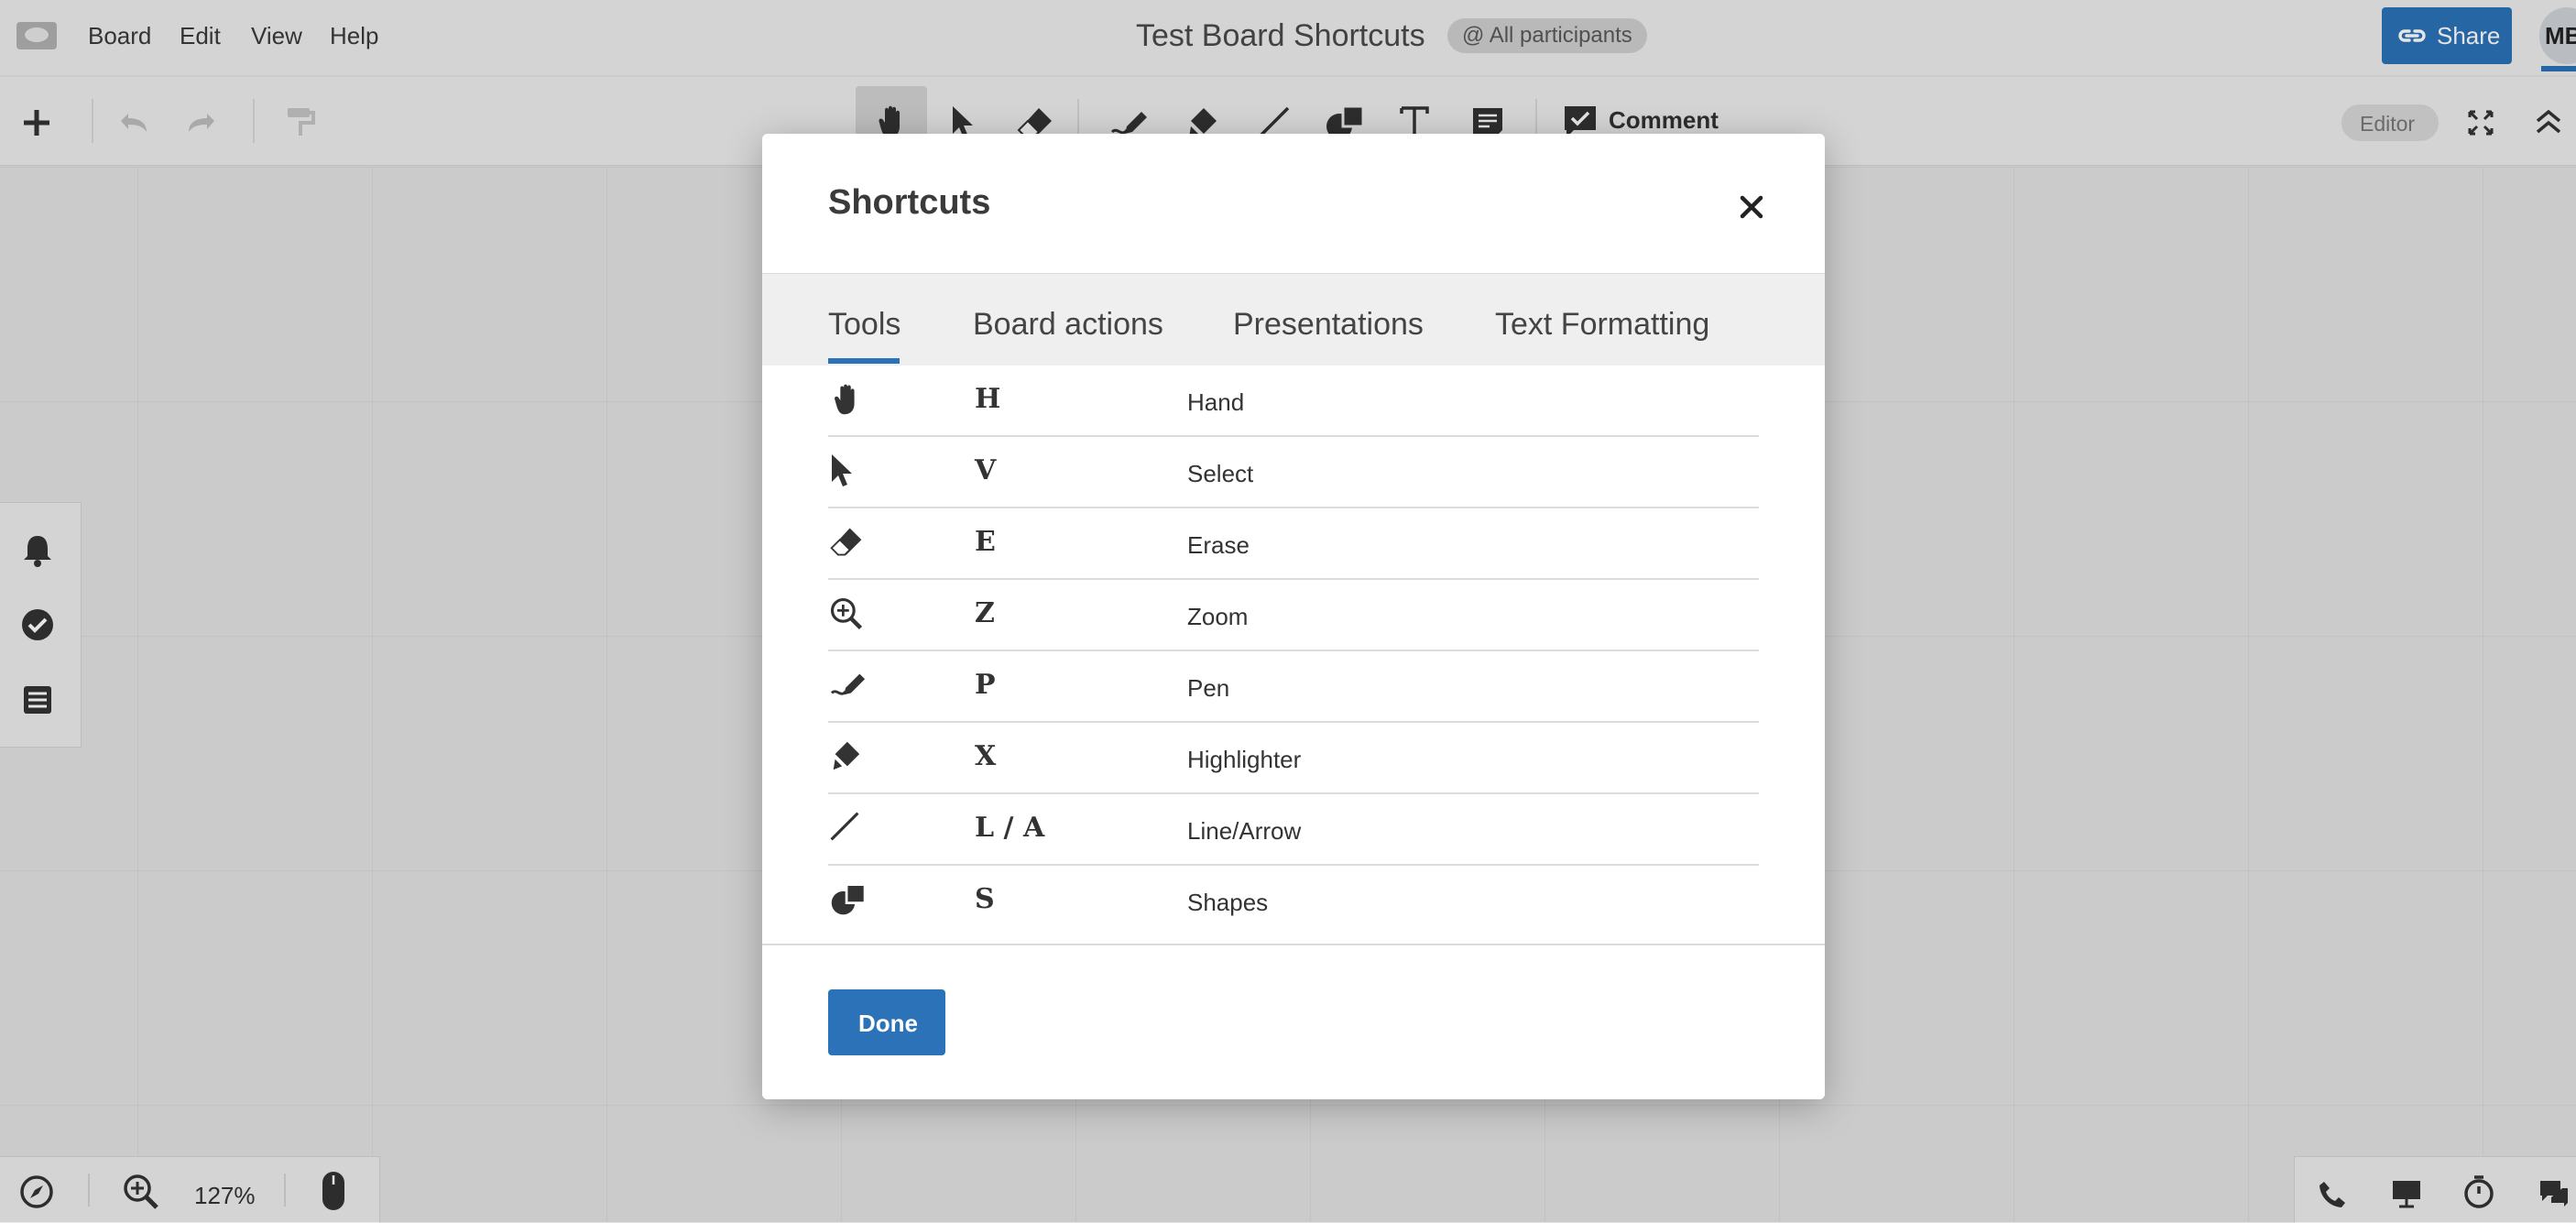 Image resolution: width=2576 pixels, height=1223 pixels. Describe the element at coordinates (1228, 902) in the screenshot. I see `tool-name: Shapes` at that location.